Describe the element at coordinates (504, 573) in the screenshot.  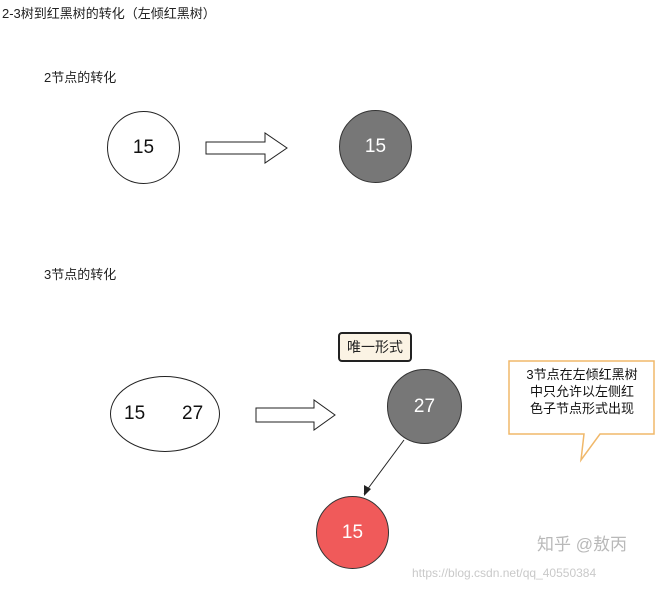
I see `source-url: https://blog.csdn.net/qq_40550384` at that location.